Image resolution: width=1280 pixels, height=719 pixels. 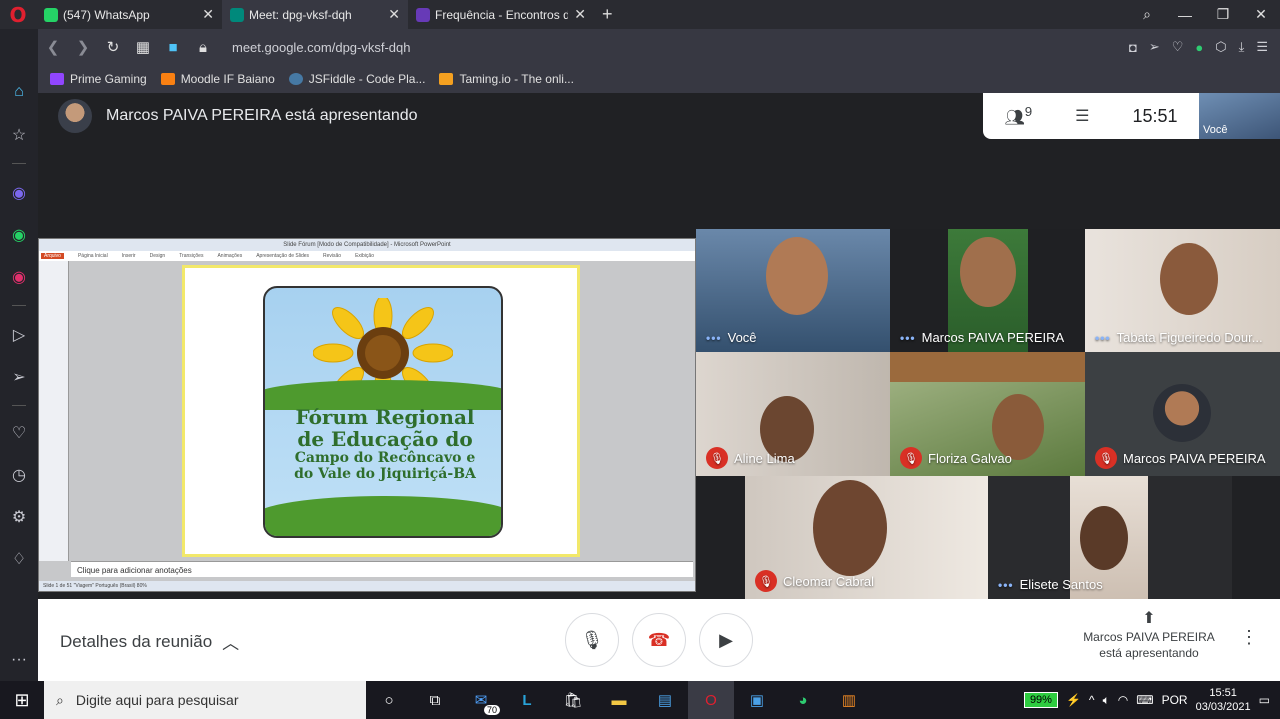 What do you see at coordinates (1239, 116) in the screenshot?
I see `self-thumbnail: Você` at bounding box center [1239, 116].